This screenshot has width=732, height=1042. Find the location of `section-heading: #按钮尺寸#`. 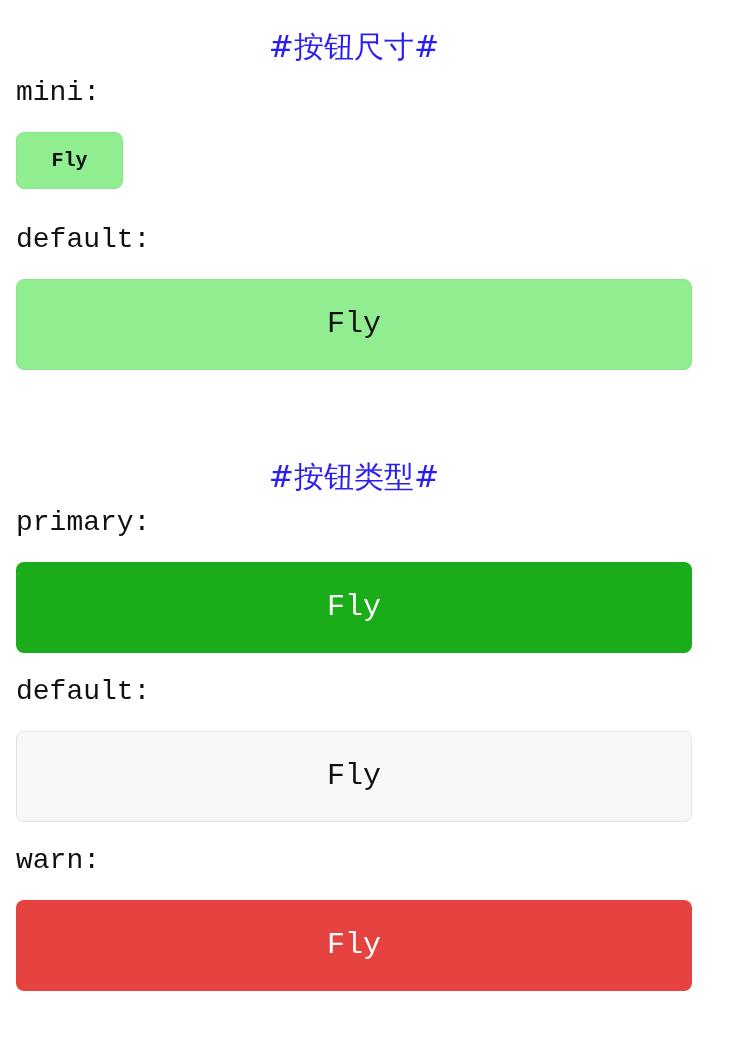

section-heading: #按钮尺寸# is located at coordinates (354, 47).